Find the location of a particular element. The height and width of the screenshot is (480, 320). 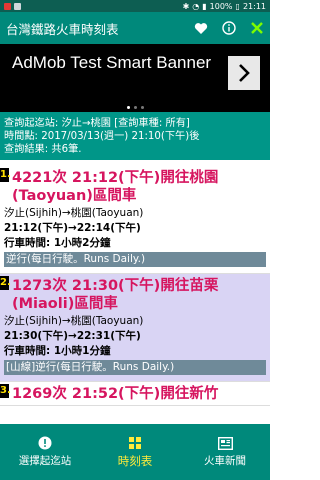

status-left is located at coordinates (12, 6).